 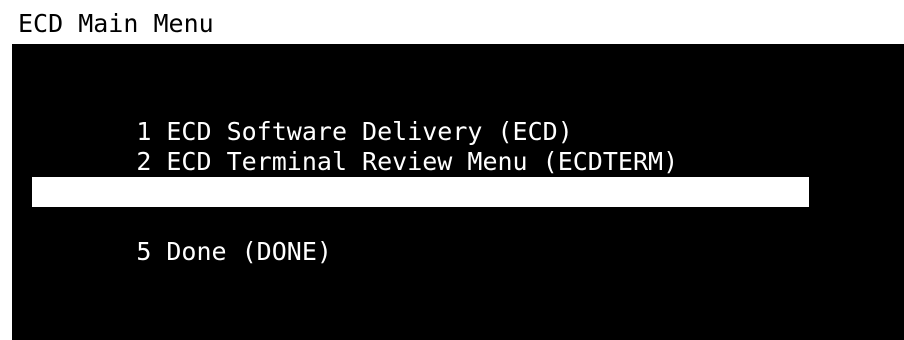 I want to click on window-title: ECD Main Menu, so click(x=116, y=23).